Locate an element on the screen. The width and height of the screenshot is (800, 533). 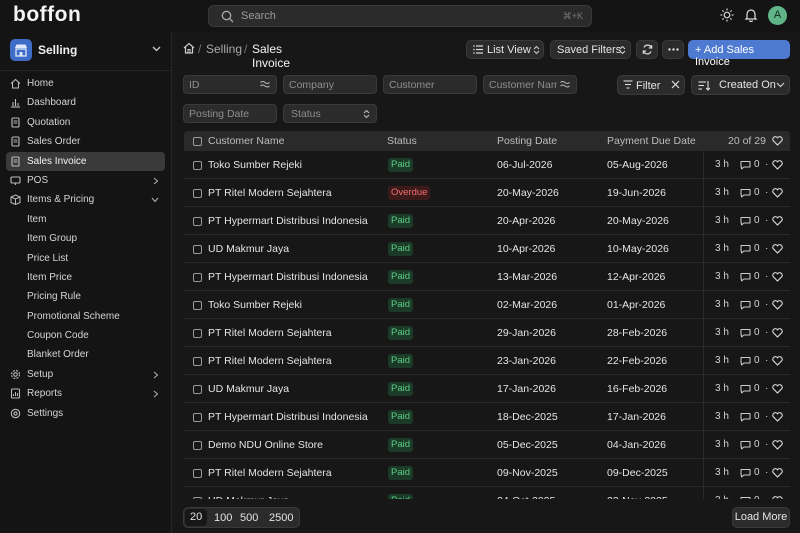
select-all-checkbox is located at coordinates (197, 141).